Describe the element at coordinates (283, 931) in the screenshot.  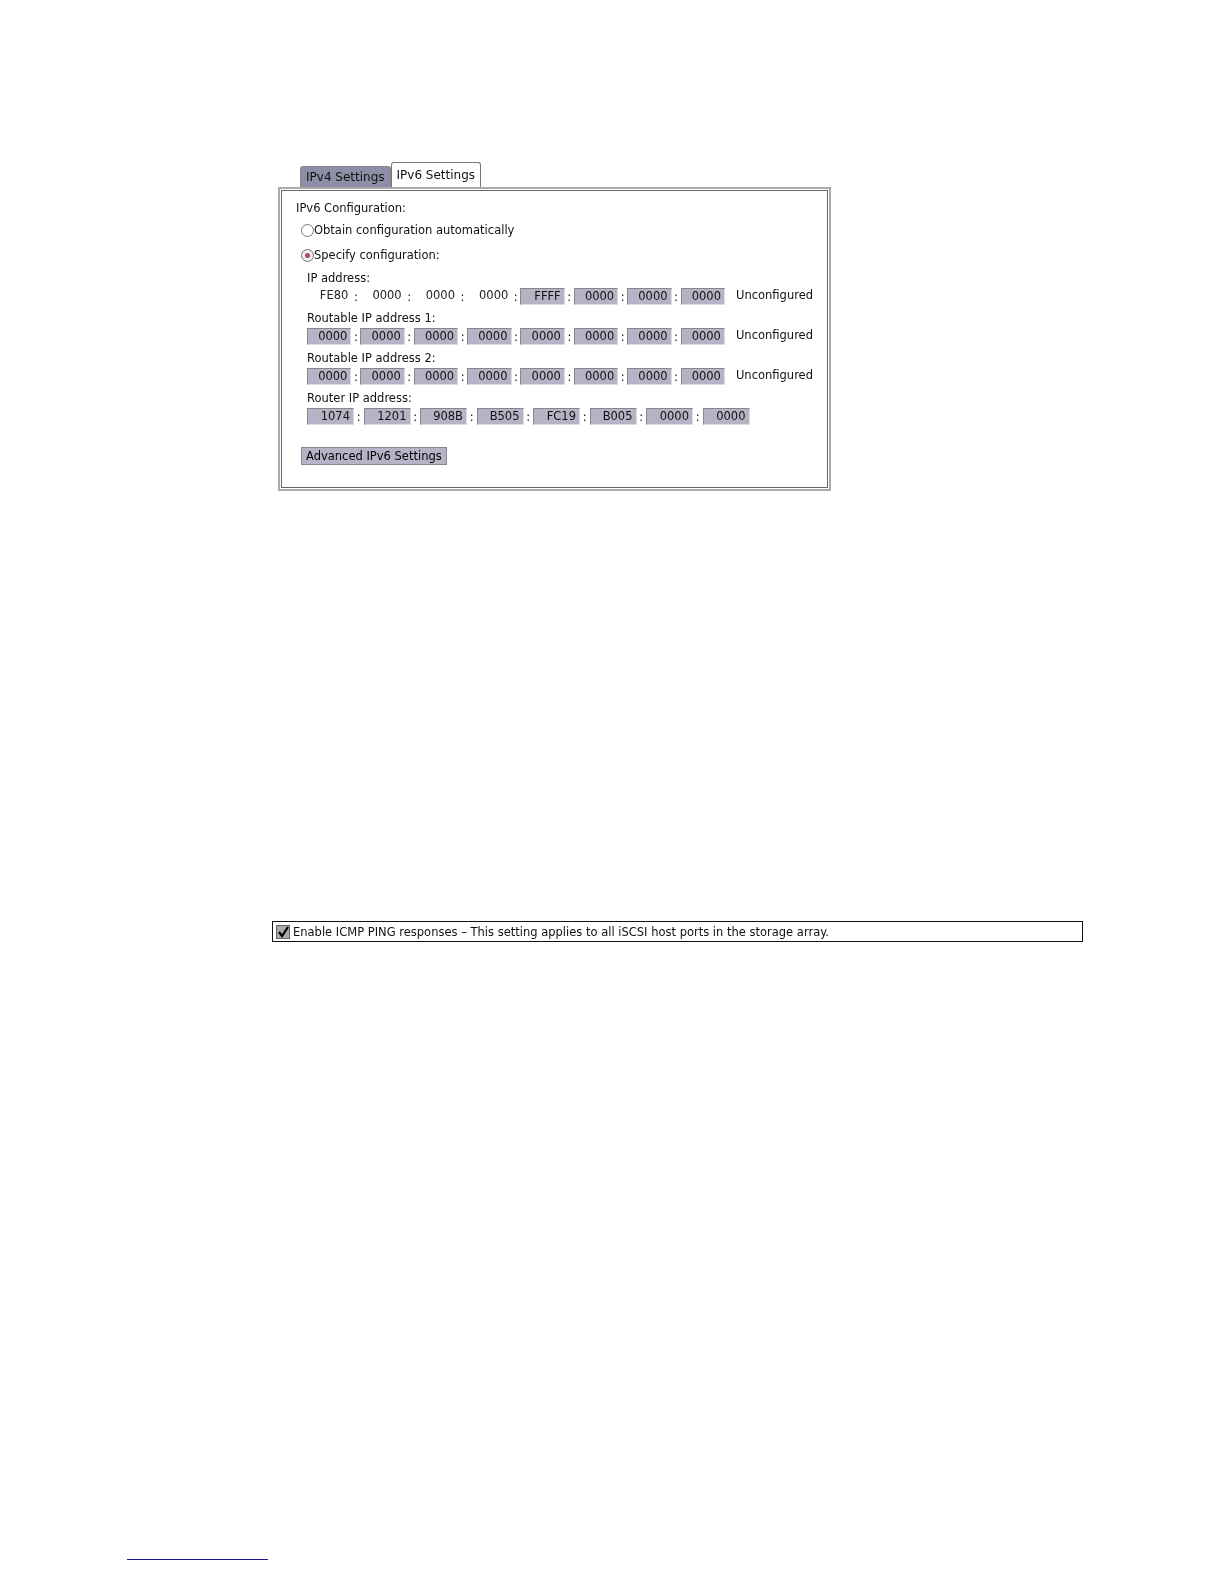
I see `checkbox` at that location.